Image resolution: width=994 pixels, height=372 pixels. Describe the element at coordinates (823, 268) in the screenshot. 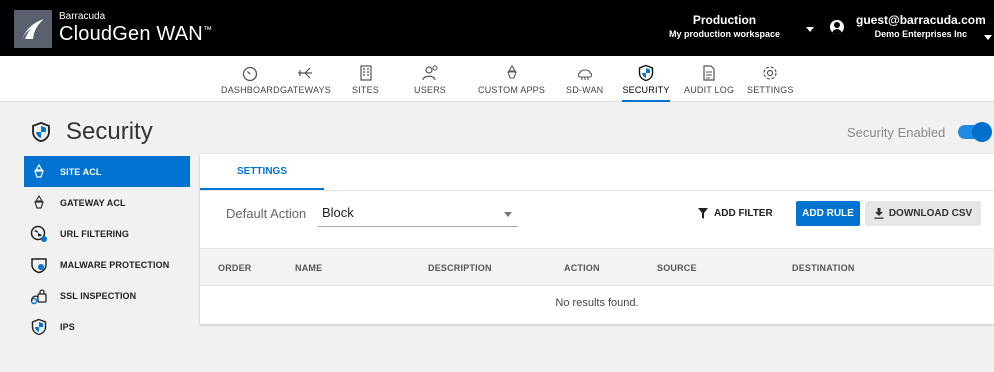

I see `column-destination: DESTINATION` at that location.